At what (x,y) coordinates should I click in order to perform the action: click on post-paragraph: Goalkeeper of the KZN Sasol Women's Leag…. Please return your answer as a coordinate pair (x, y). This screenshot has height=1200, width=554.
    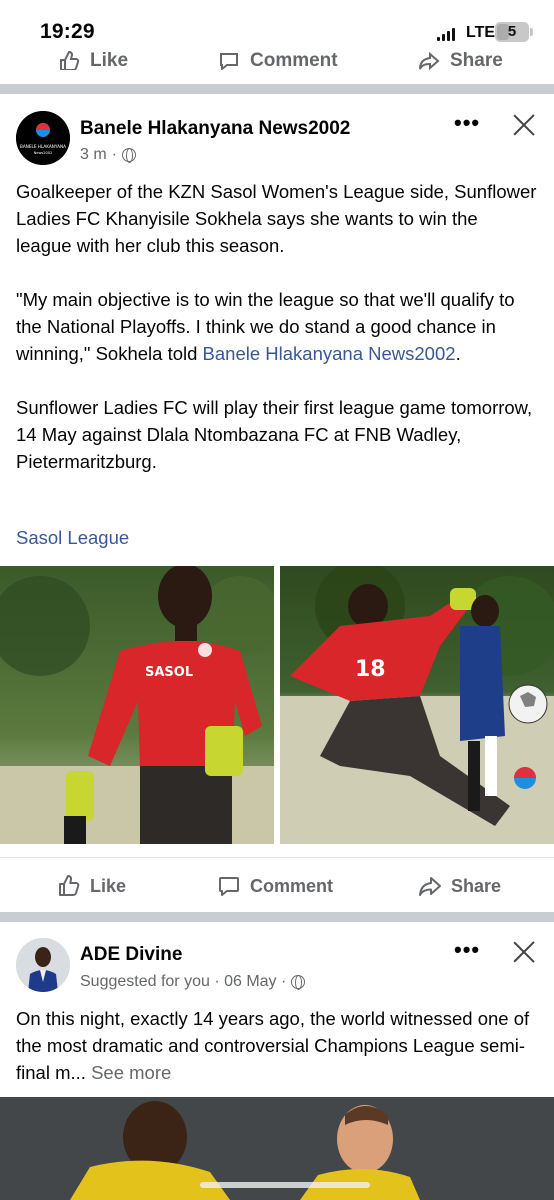
    Looking at the image, I should click on (276, 218).